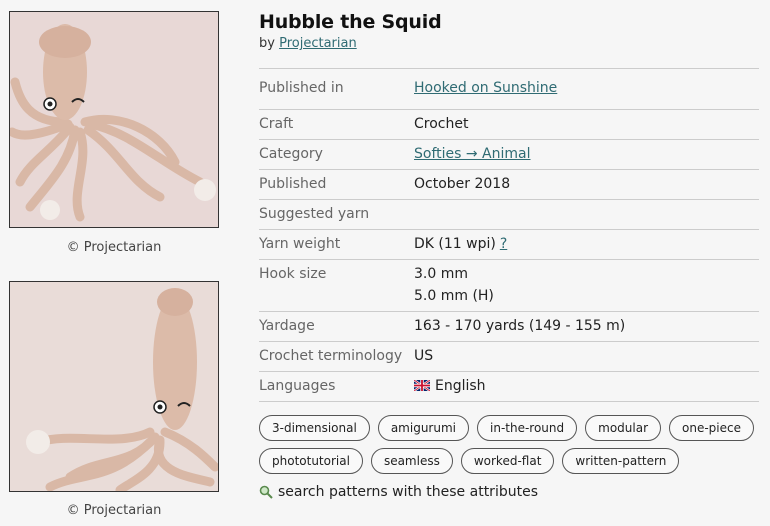 The height and width of the screenshot is (526, 770). What do you see at coordinates (314, 214) in the screenshot?
I see `suggested-yarn-label: Suggested yarn` at bounding box center [314, 214].